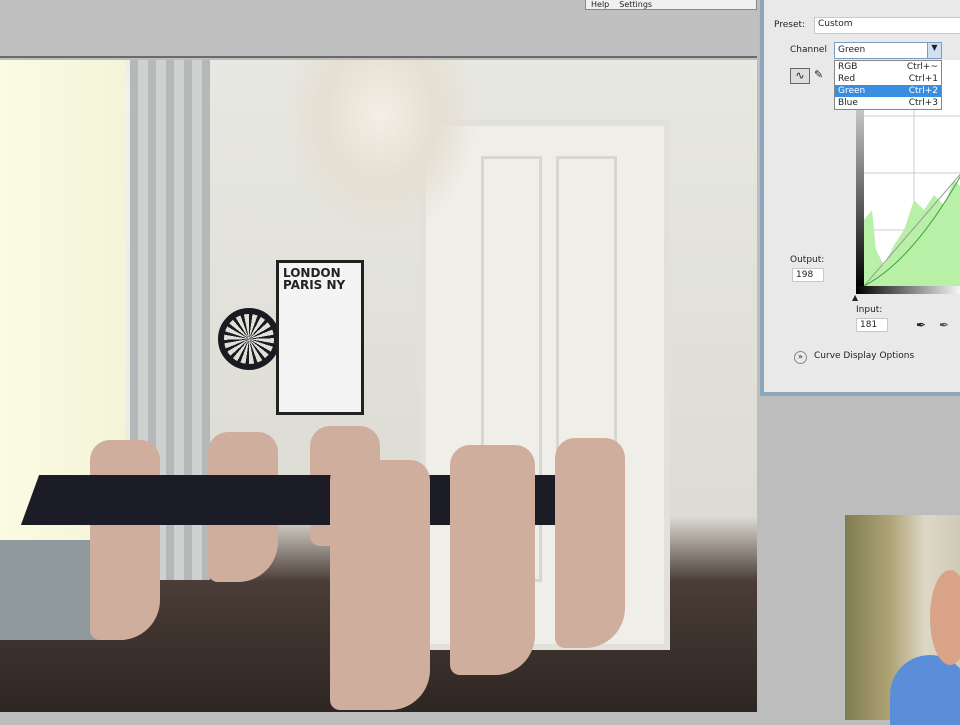 The width and height of the screenshot is (960, 725). What do you see at coordinates (888, 67) in the screenshot?
I see `menu-item-rgb: RGB Ctrl+~` at bounding box center [888, 67].